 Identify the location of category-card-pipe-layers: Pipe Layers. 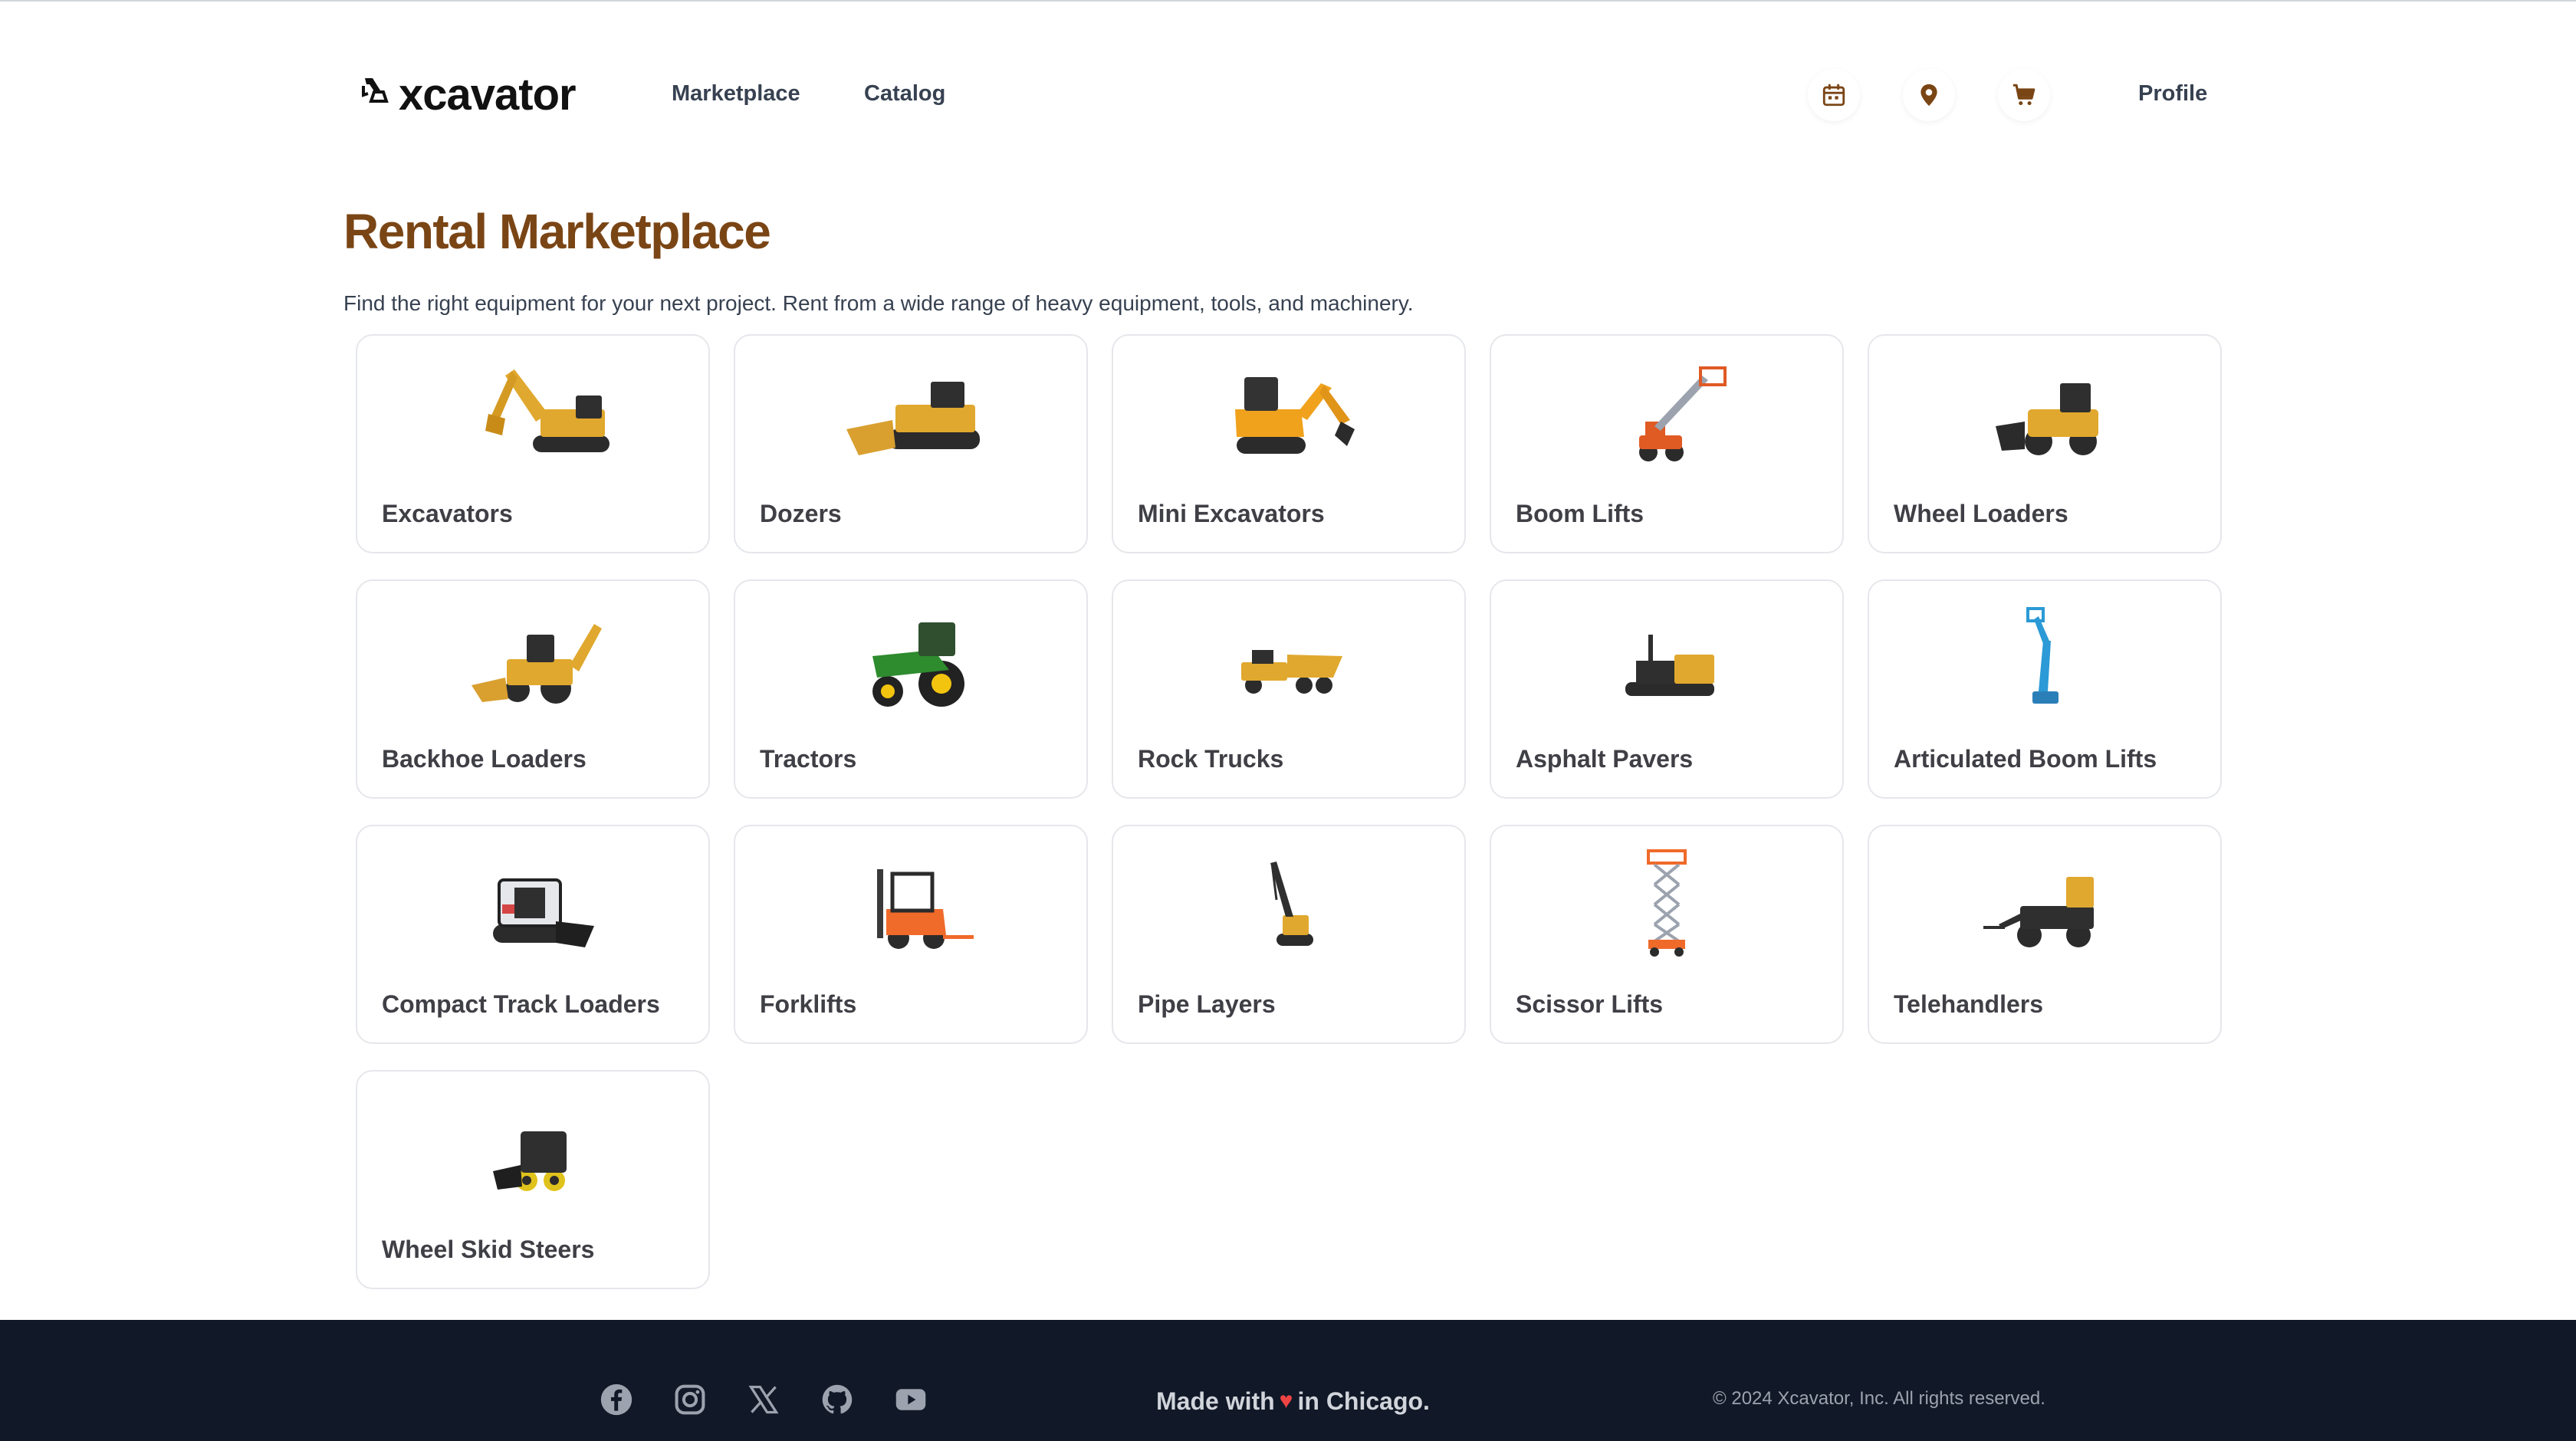
(1289, 935).